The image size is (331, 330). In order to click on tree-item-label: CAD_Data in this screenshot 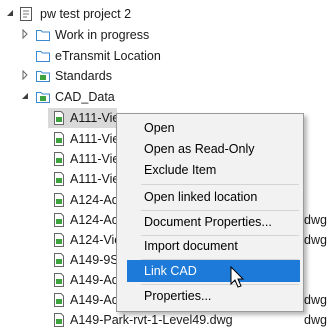, I will do `click(85, 97)`.